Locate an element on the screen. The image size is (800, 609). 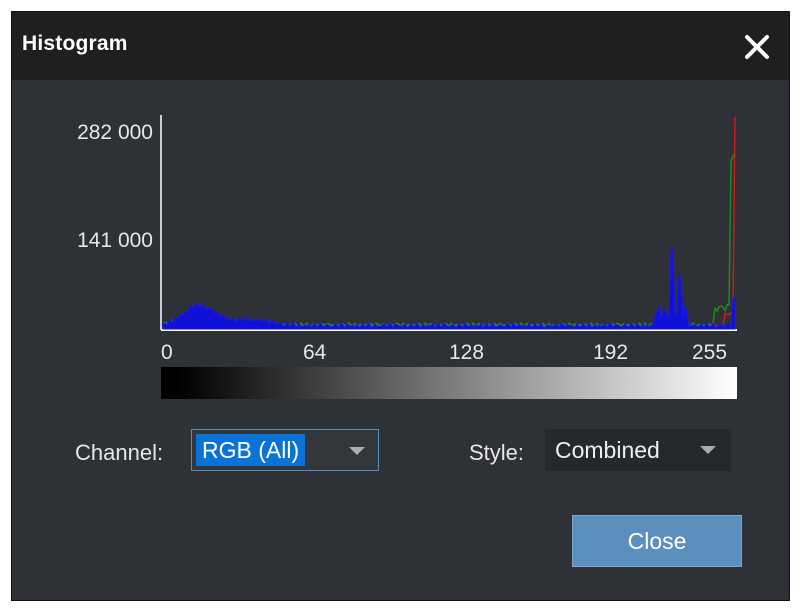
close-button: Close is located at coordinates (657, 541).